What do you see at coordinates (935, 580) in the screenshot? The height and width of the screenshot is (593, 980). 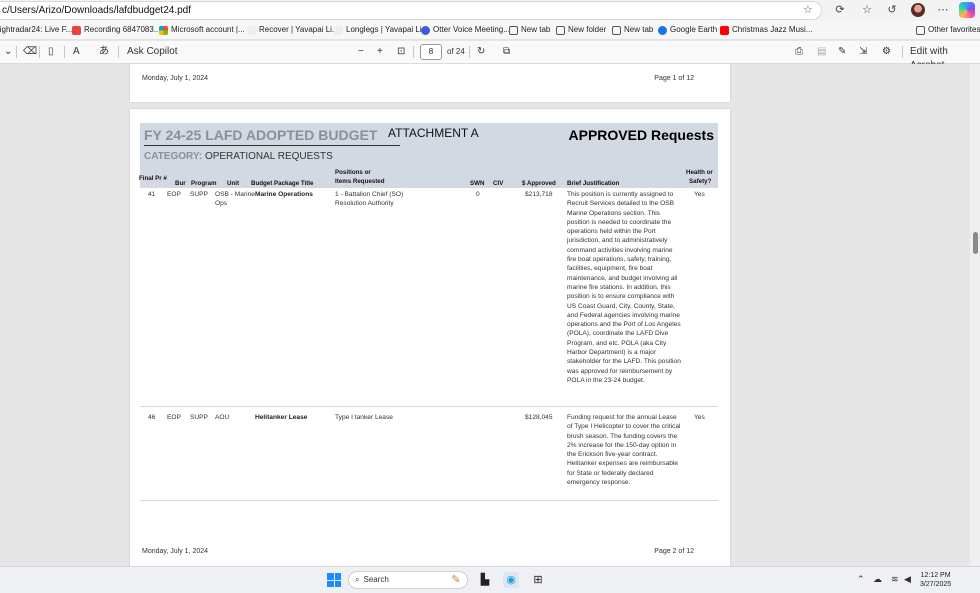 I see `system-clock: 12:12 PM 3/27/2025` at bounding box center [935, 580].